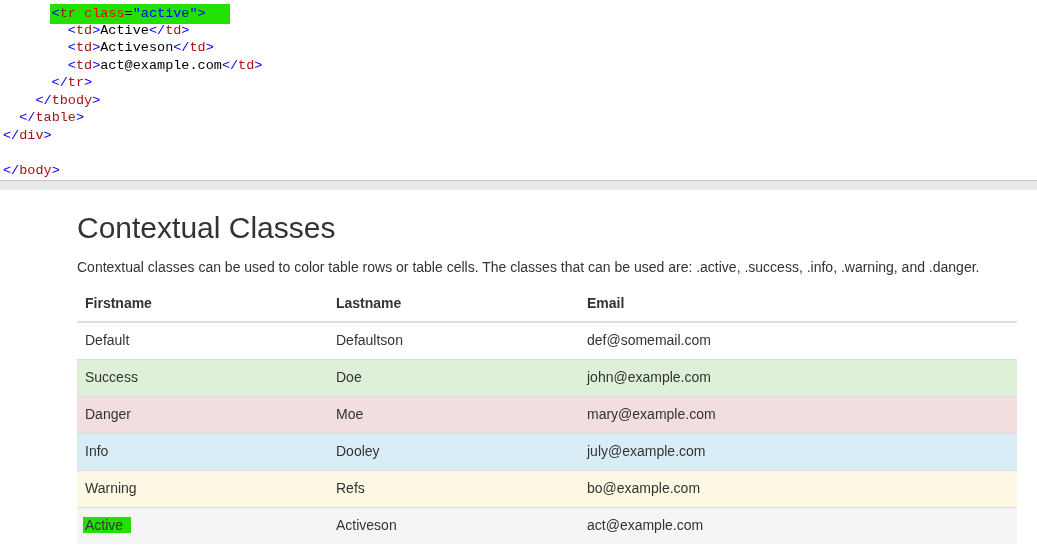 The image size is (1037, 558). Describe the element at coordinates (52, 118) in the screenshot. I see `code-line: </table>` at that location.